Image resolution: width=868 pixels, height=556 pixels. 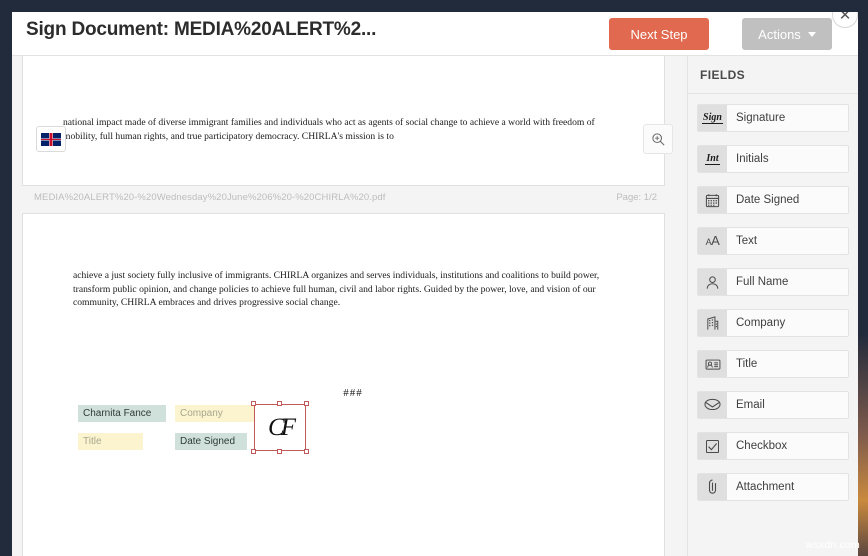 I want to click on field-item-label: Checkbox, so click(x=762, y=446).